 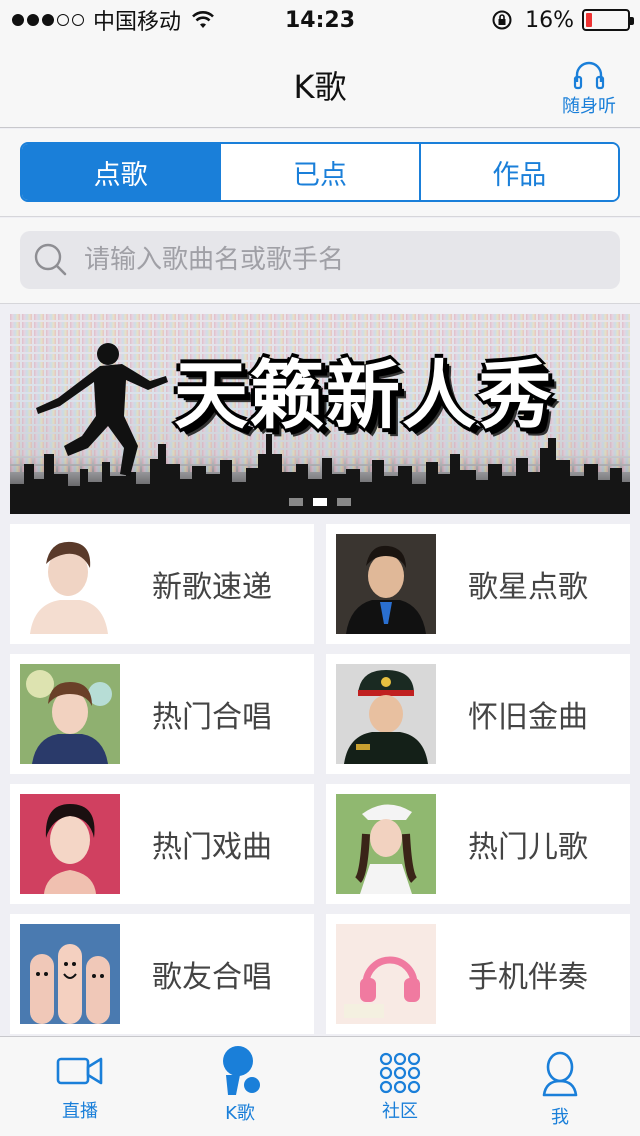 I want to click on person-icon, so click(x=560, y=1074).